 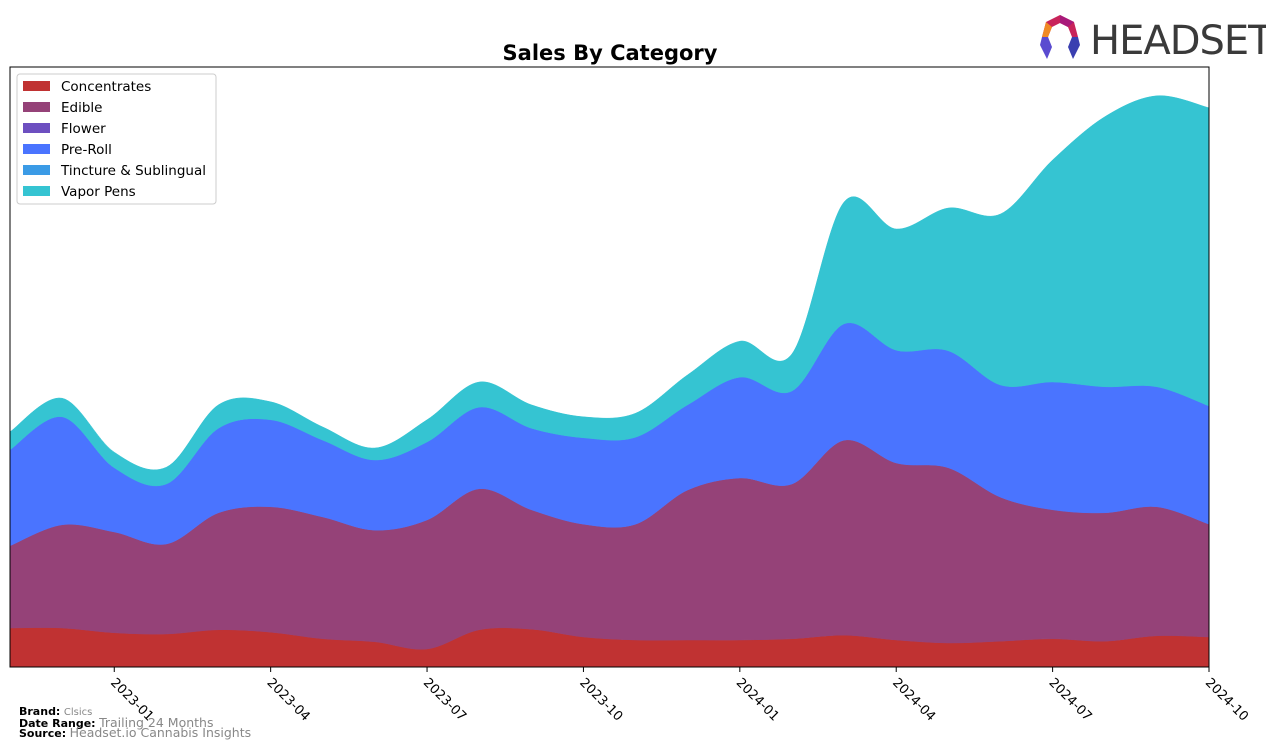 What do you see at coordinates (86, 150) in the screenshot?
I see `legend-label: Pre-Roll` at bounding box center [86, 150].